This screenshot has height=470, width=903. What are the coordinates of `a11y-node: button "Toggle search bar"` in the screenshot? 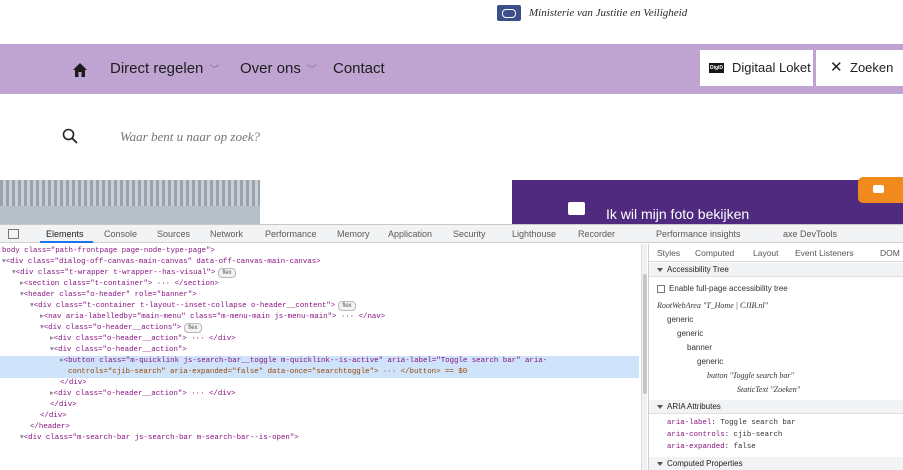 It's located at (750, 375).